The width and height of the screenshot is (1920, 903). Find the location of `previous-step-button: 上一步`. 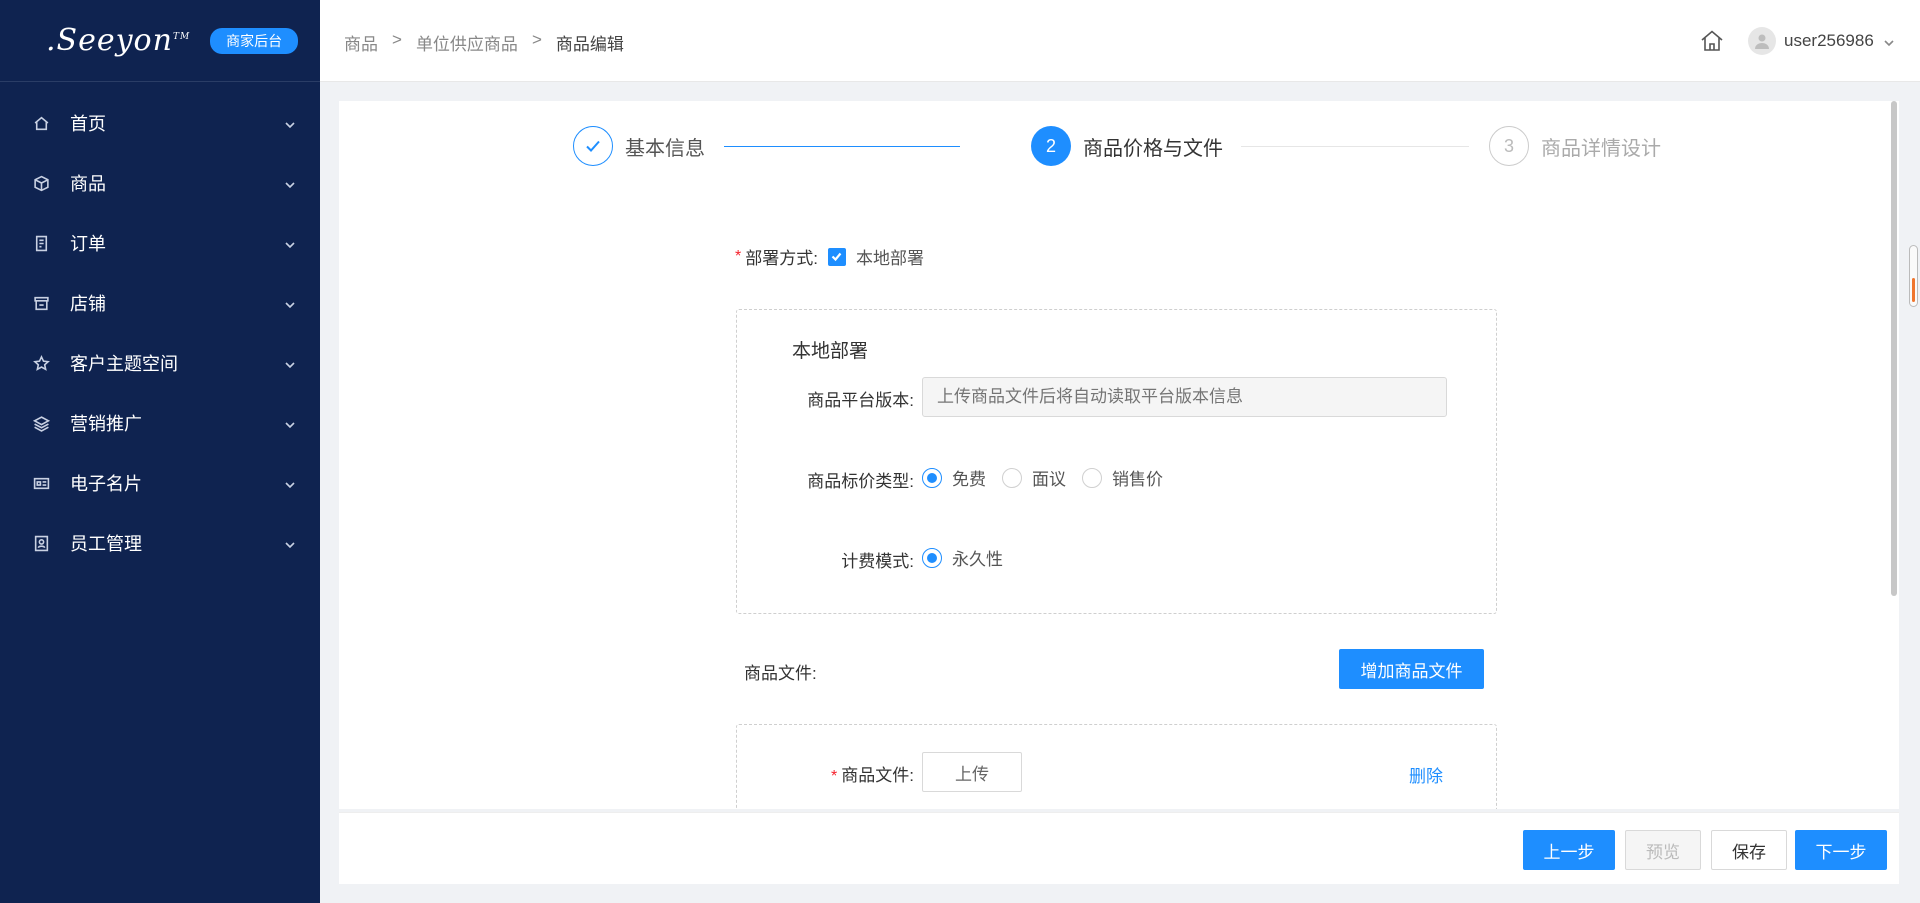

previous-step-button: 上一步 is located at coordinates (1569, 850).